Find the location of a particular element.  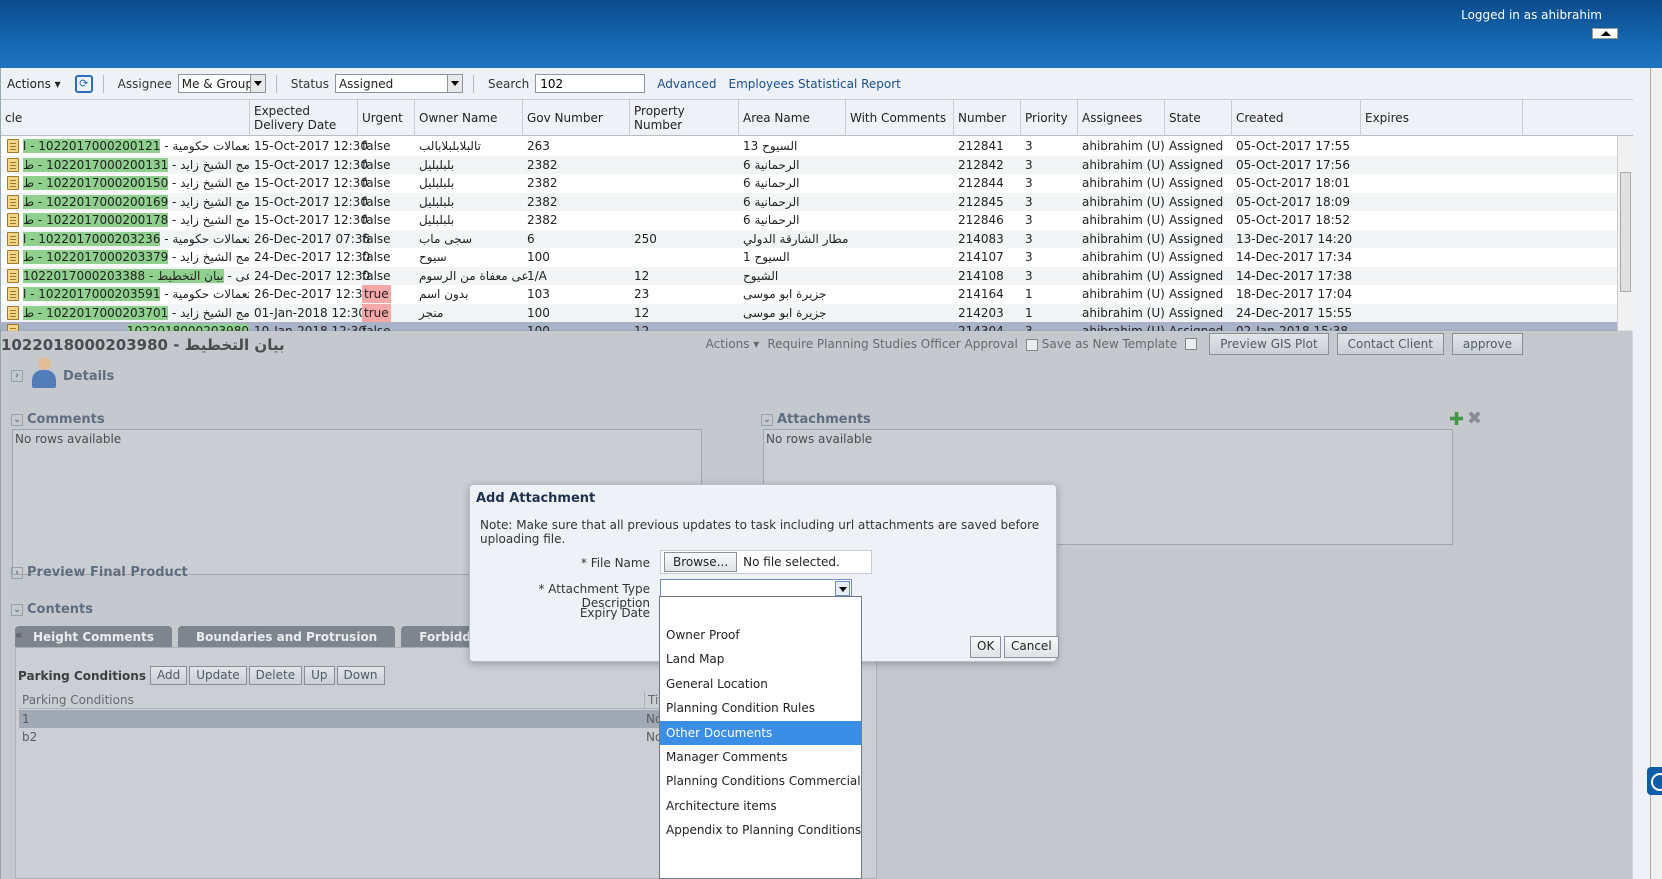

dropdown-option: Architecture items is located at coordinates (760, 806).